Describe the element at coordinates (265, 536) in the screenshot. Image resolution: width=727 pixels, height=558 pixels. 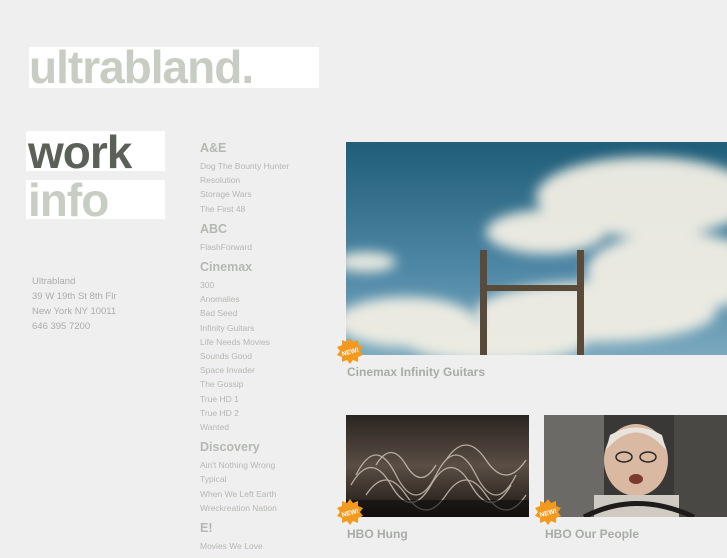
I see `network-group-e: E! Movies We Love` at that location.